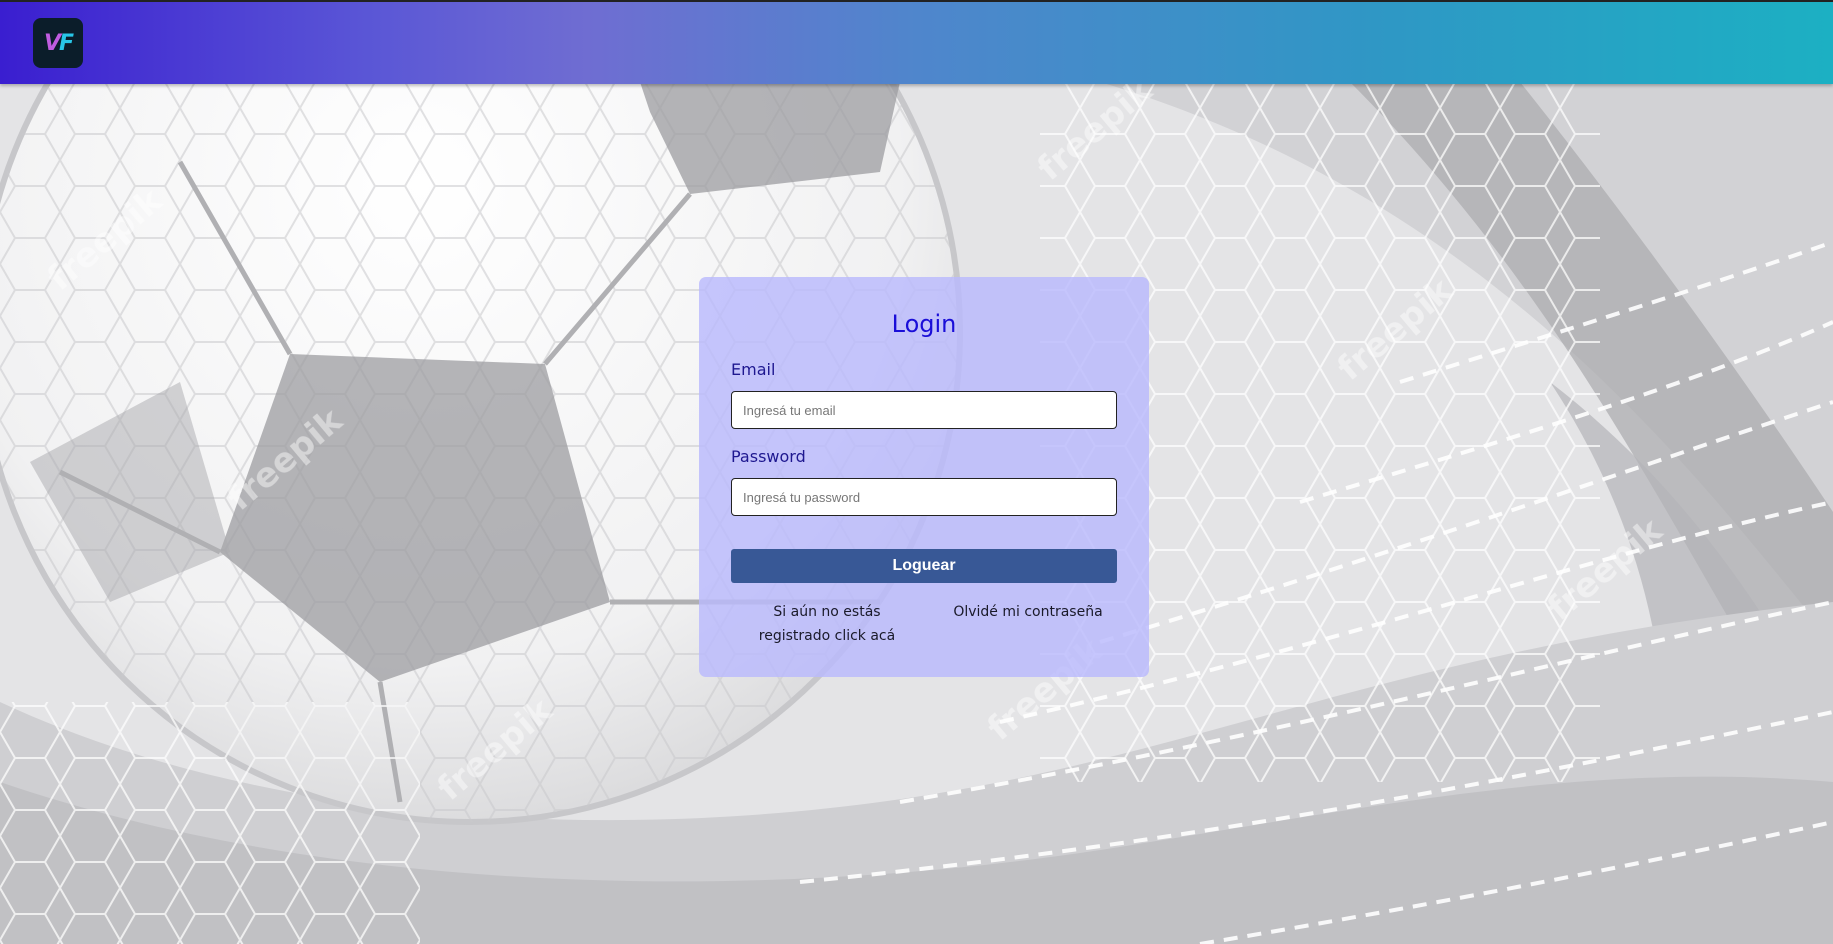  I want to click on password-field, so click(924, 497).